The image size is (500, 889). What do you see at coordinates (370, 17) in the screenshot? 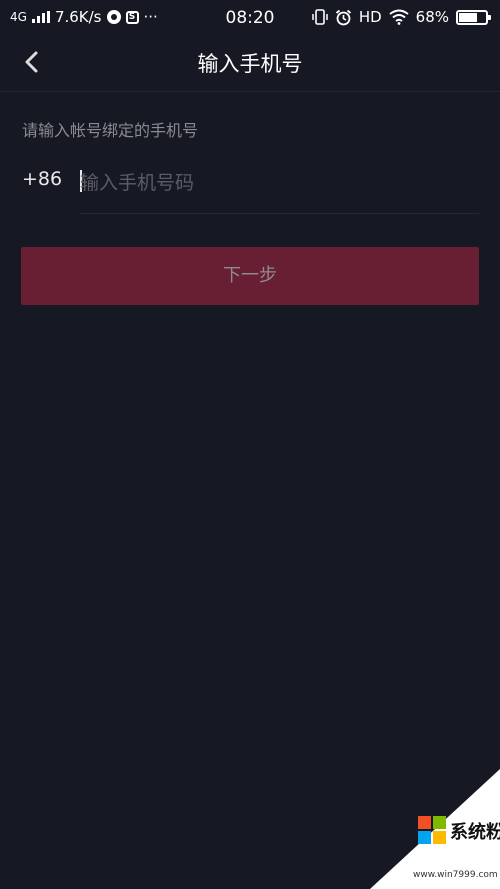
I see `hd-indicator: HD` at bounding box center [370, 17].